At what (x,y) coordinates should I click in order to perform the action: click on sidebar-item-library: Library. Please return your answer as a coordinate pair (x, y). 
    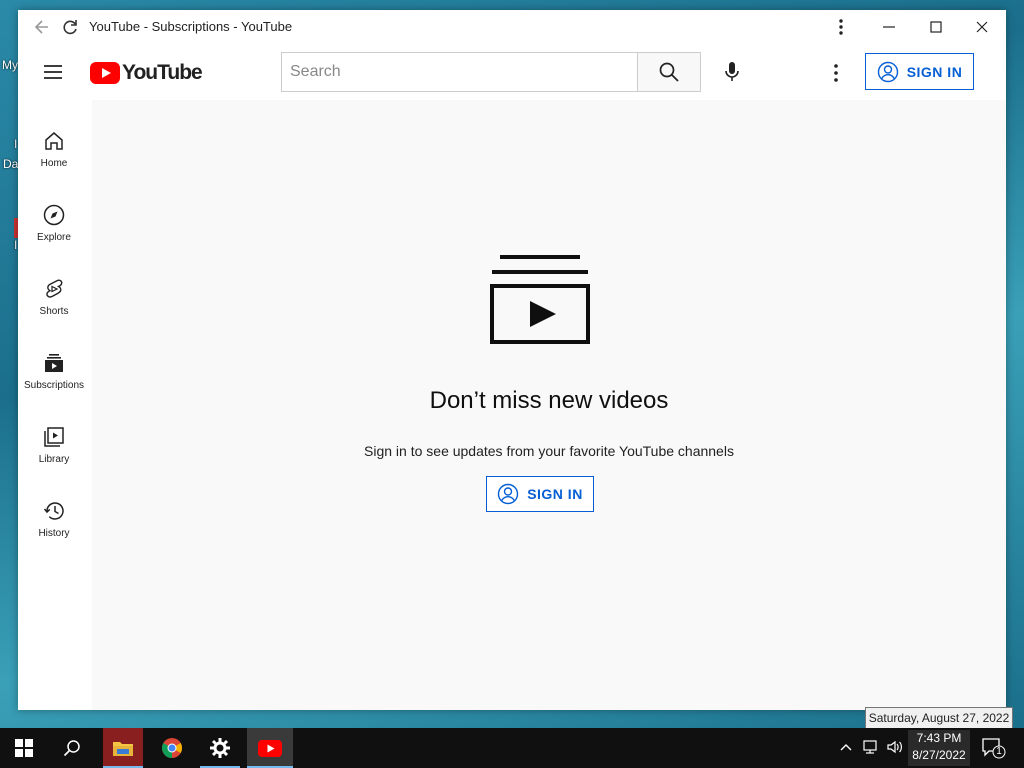
    Looking at the image, I should click on (54, 451).